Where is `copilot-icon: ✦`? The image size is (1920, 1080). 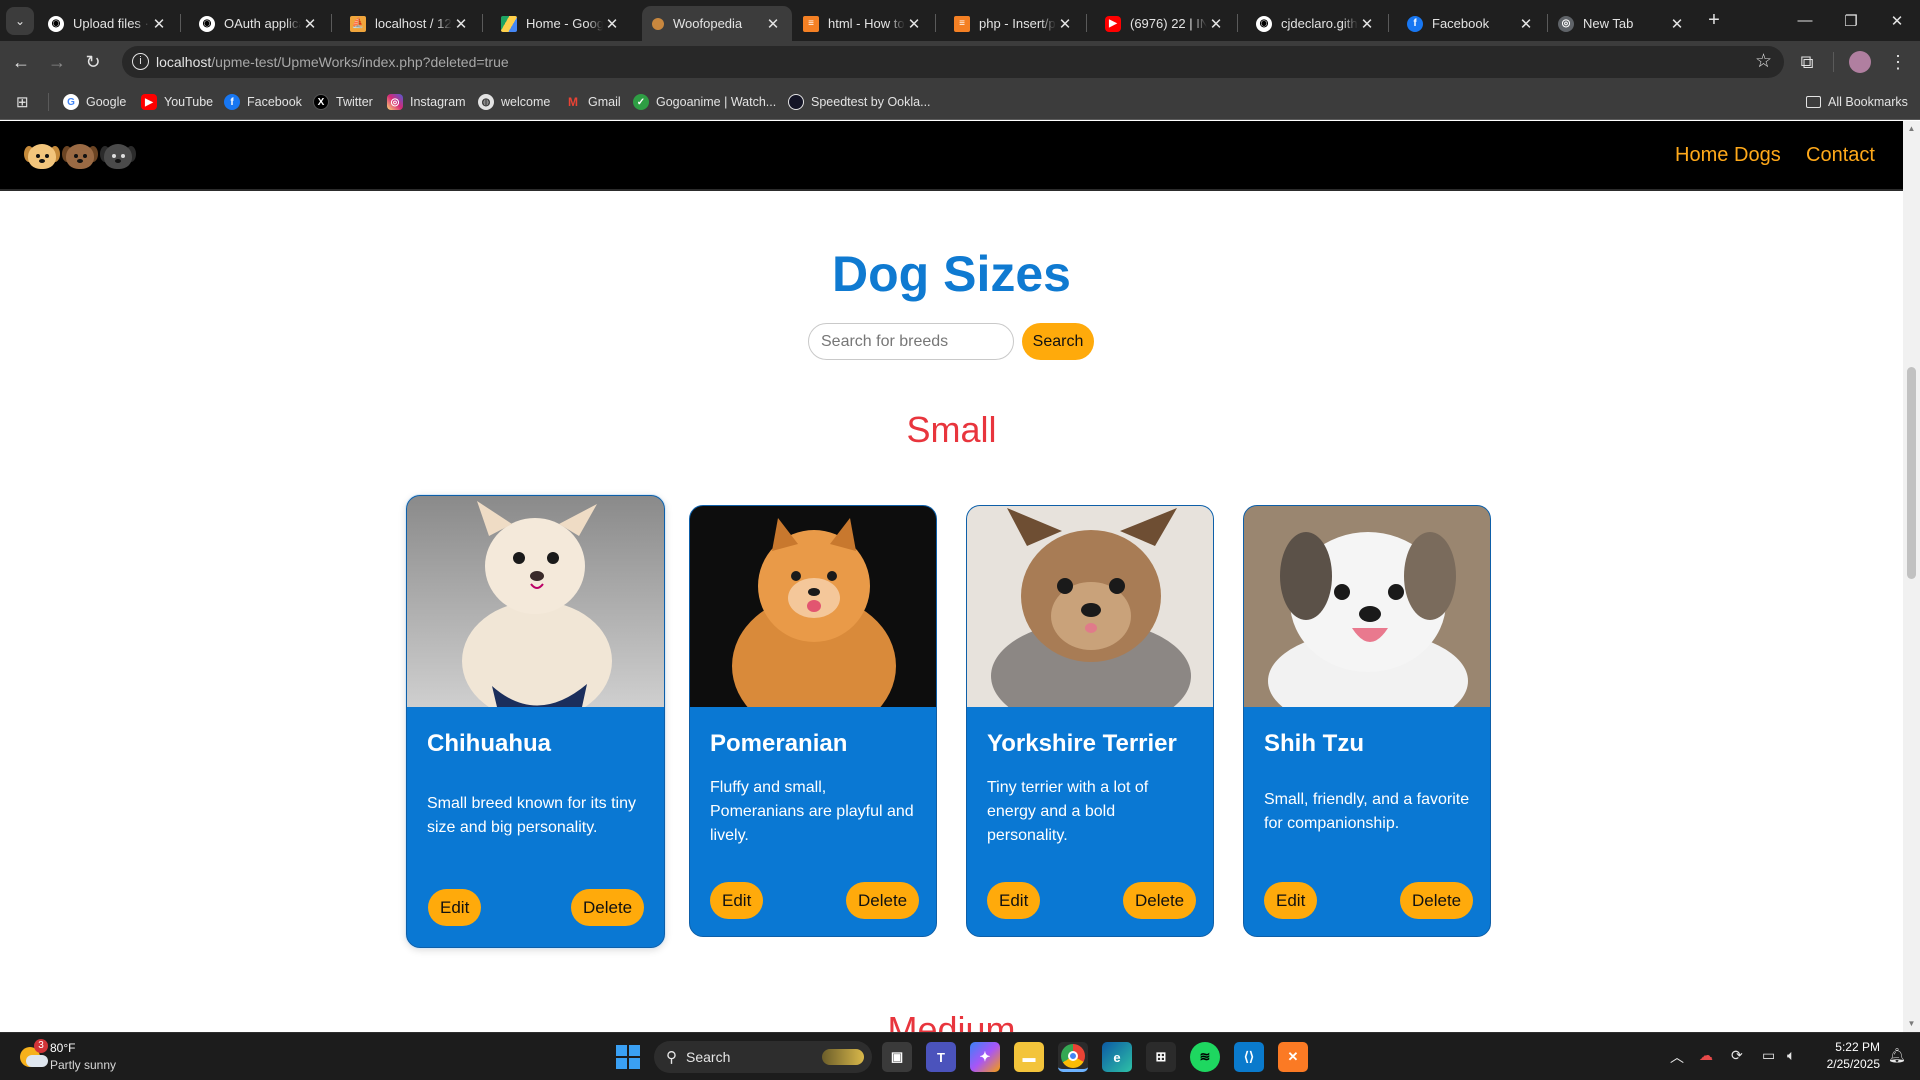
copilot-icon: ✦ is located at coordinates (985, 1057).